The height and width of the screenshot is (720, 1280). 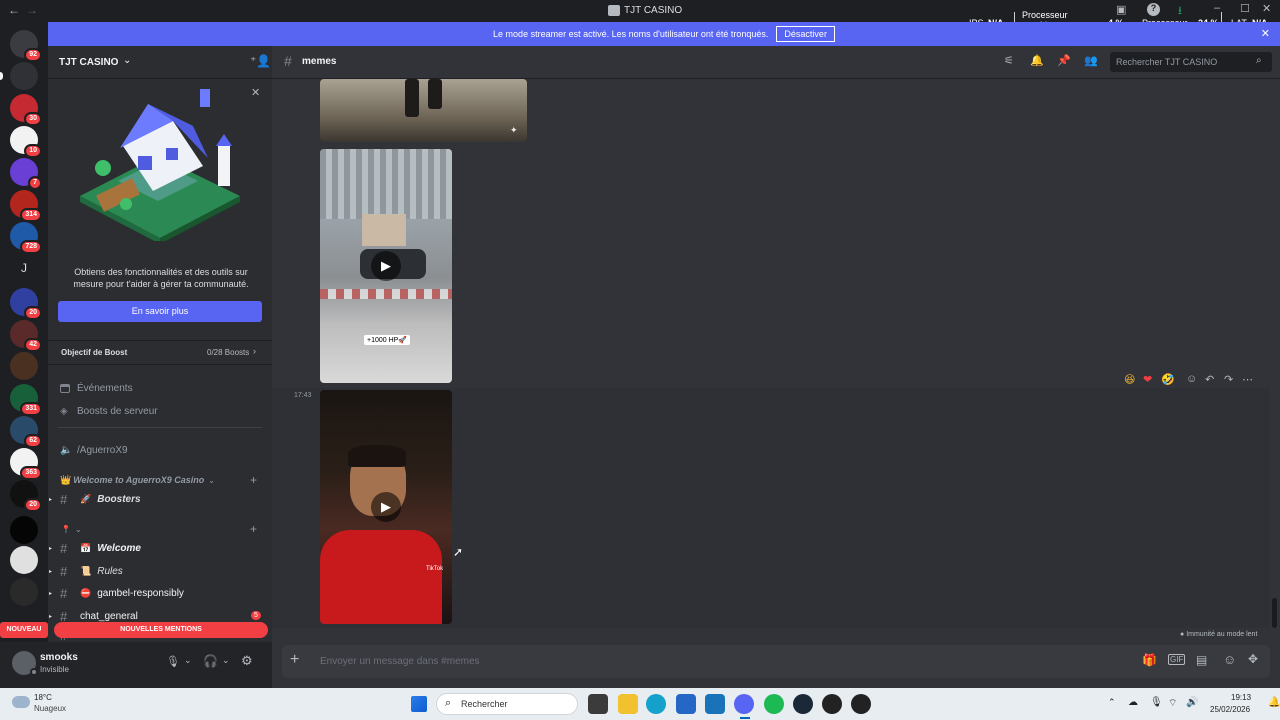 I want to click on sticker-icon: ▤, so click(x=1201, y=660).